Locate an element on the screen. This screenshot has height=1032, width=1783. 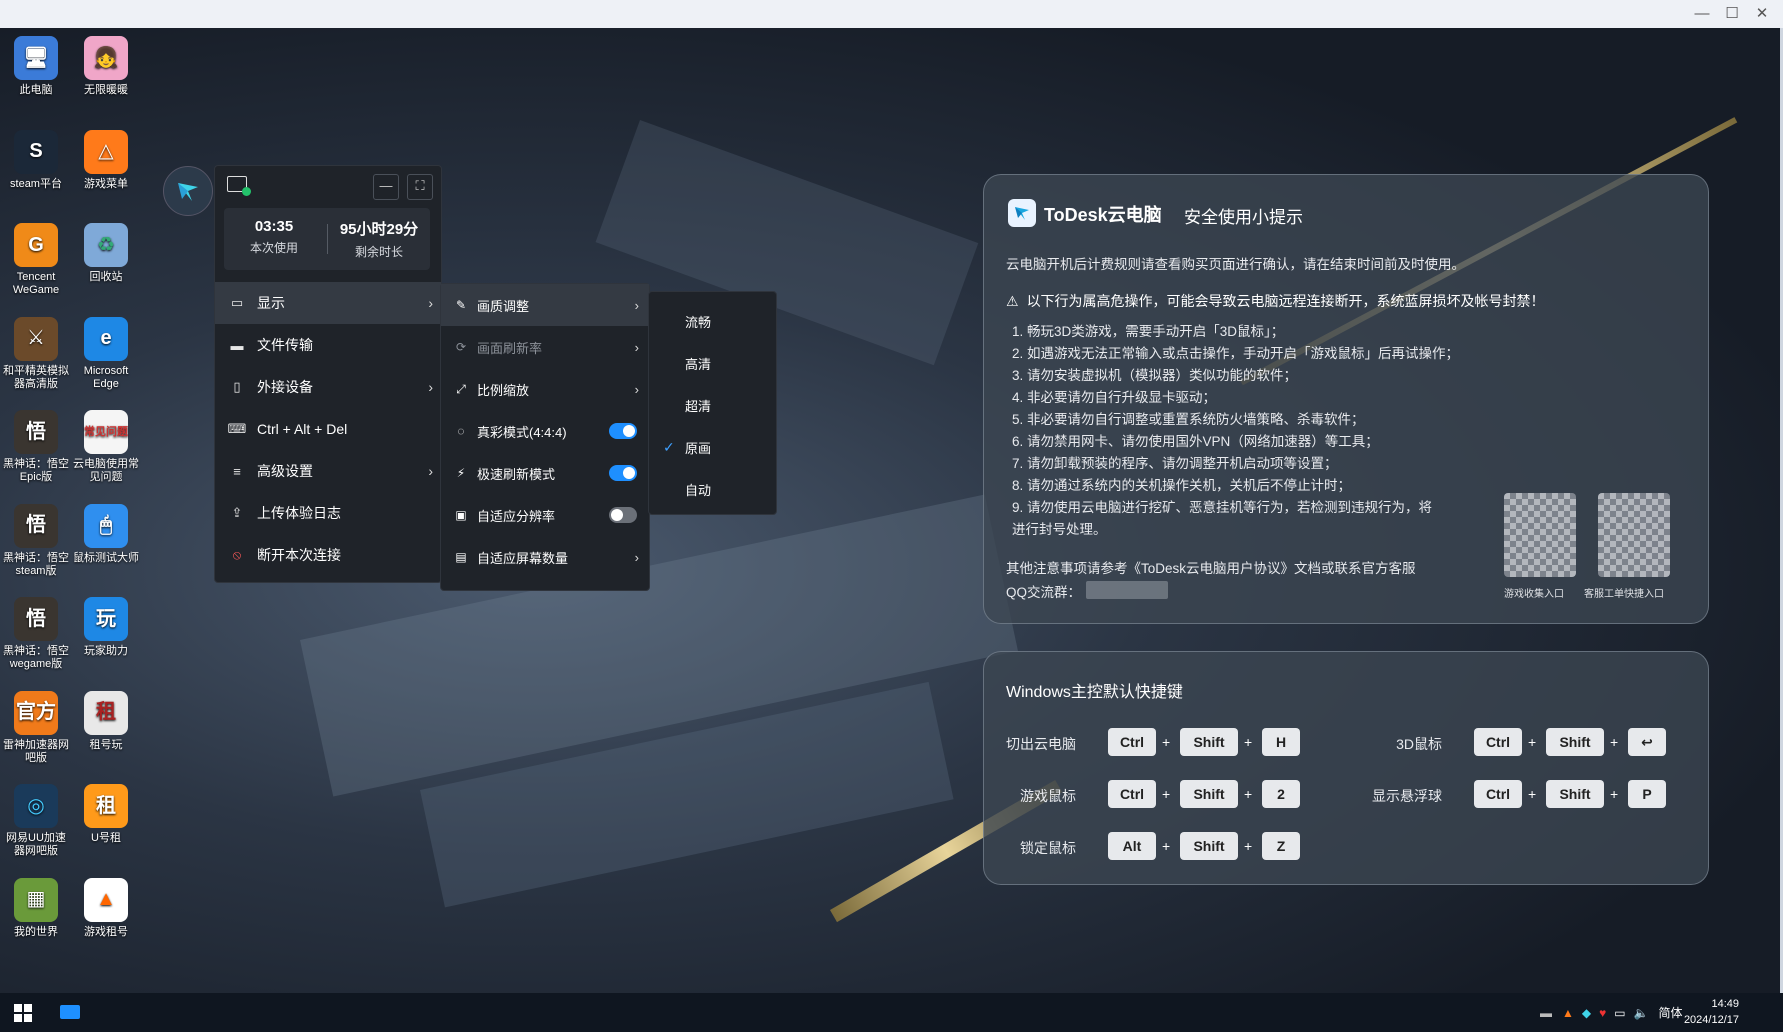
panel-fullscreen-button: ⛶ is located at coordinates (420, 187).